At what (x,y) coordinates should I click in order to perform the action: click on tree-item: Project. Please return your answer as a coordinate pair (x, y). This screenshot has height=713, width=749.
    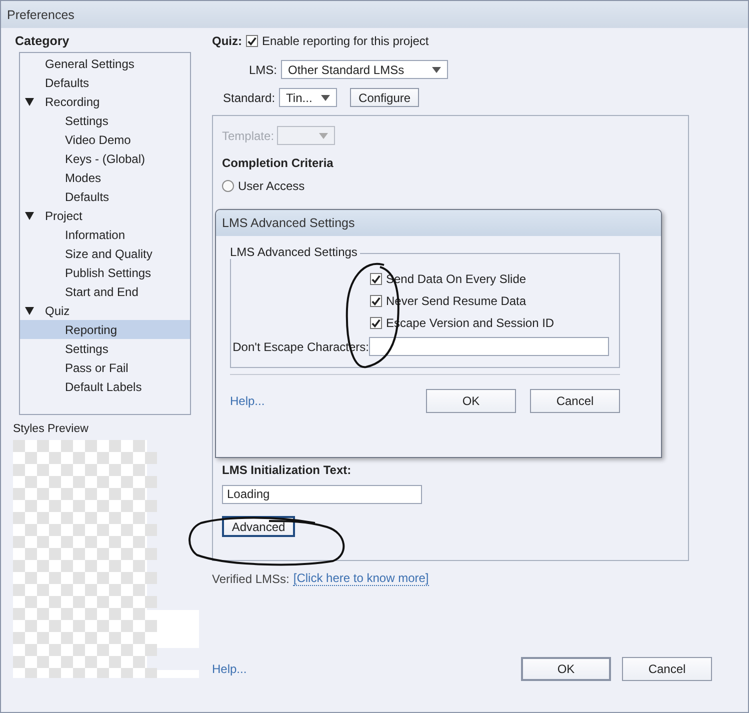
    Looking at the image, I should click on (105, 215).